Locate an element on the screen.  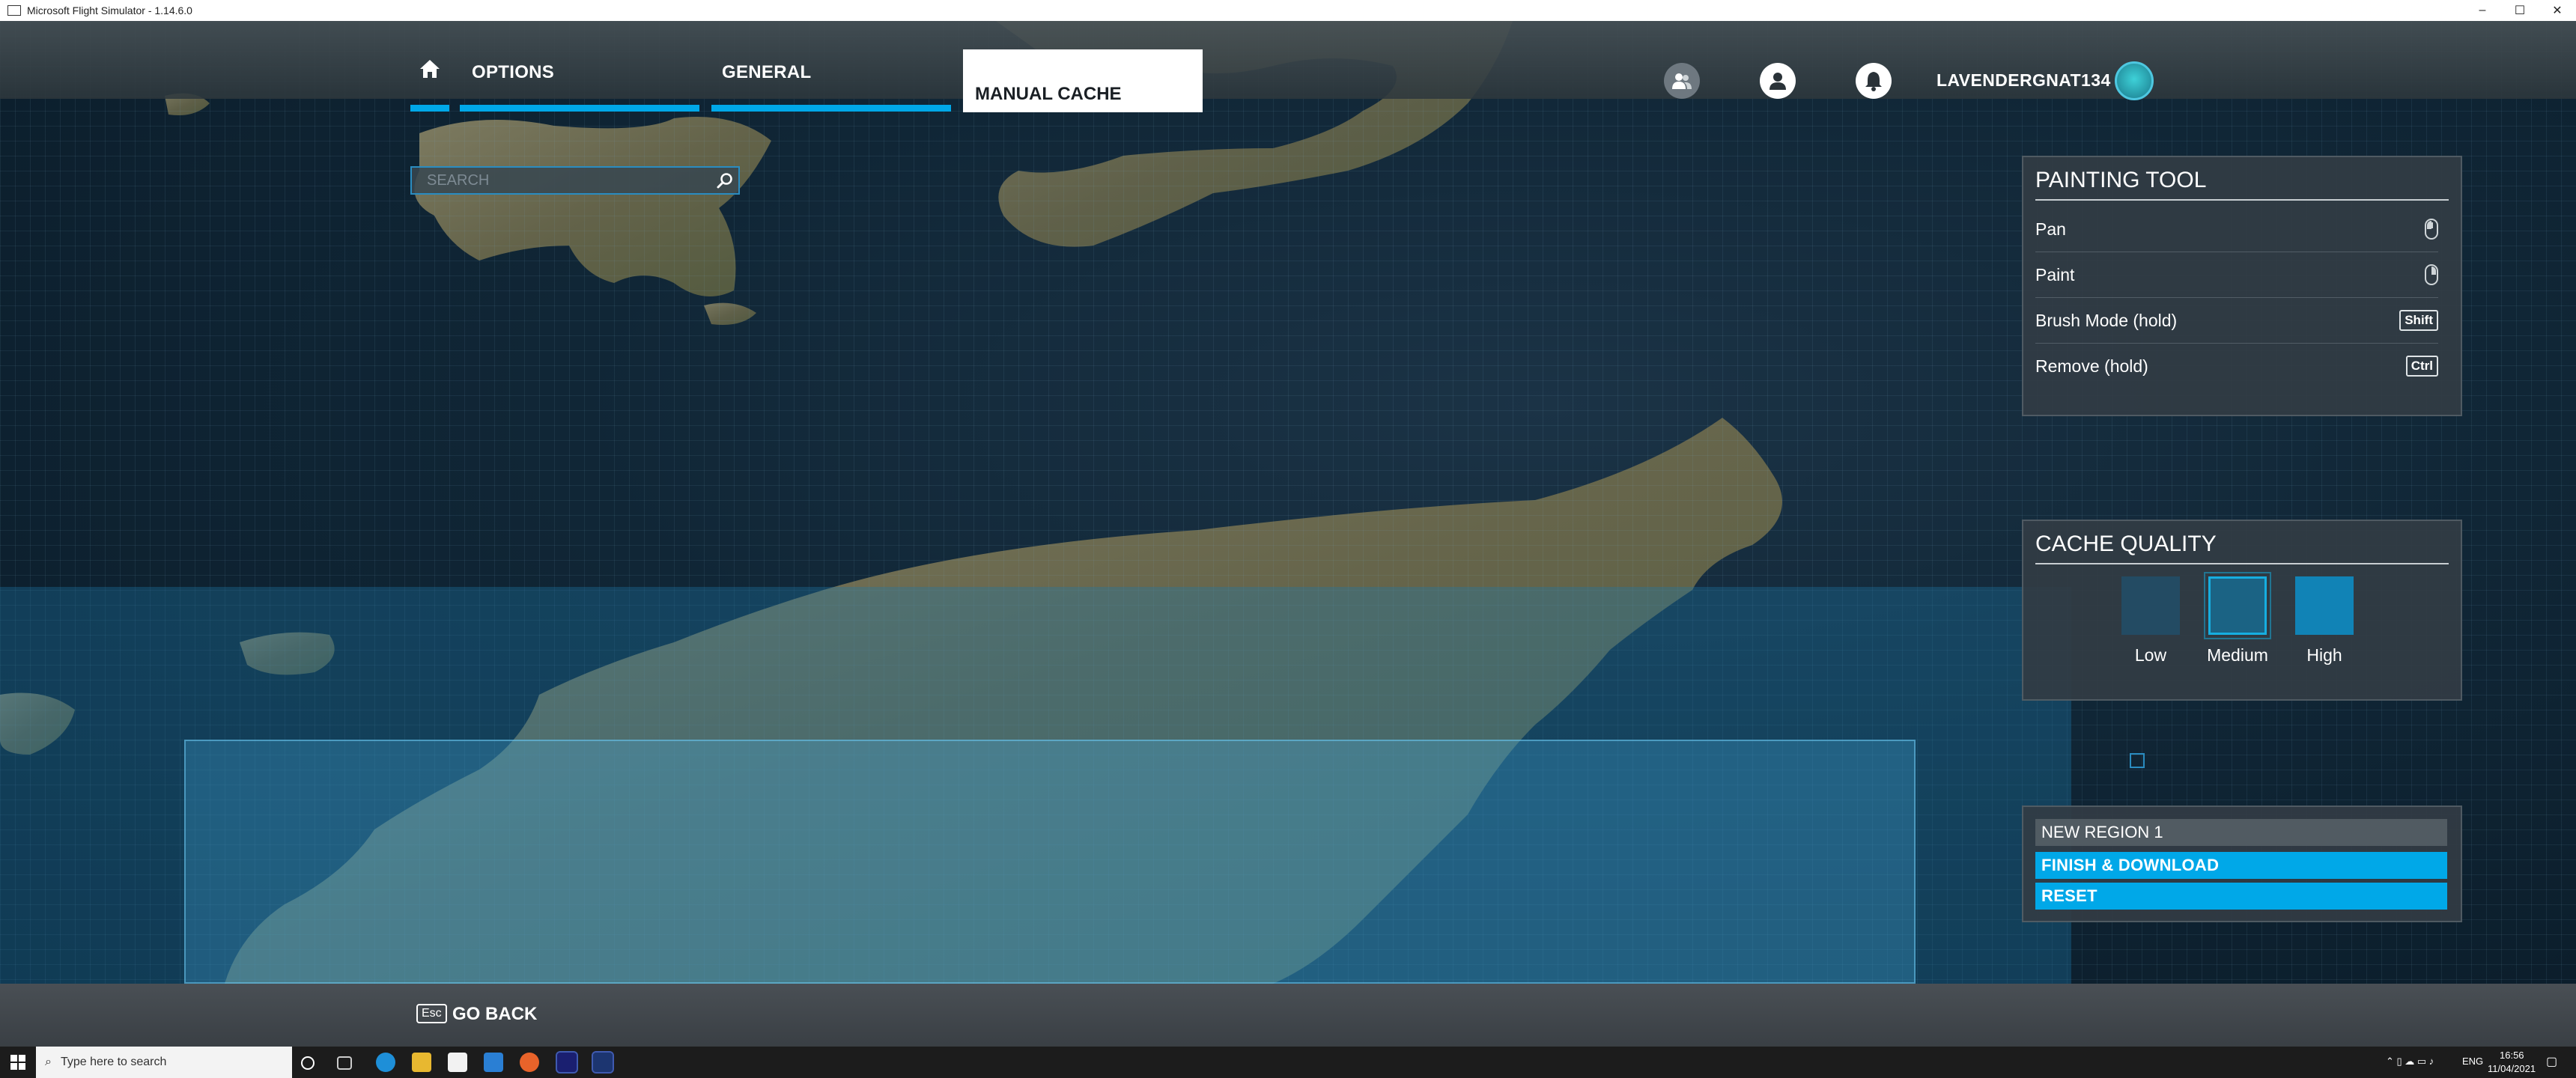
region-panel: NEW REGION 1 FINISH & DOWNLOAD RESET is located at coordinates (2242, 864).